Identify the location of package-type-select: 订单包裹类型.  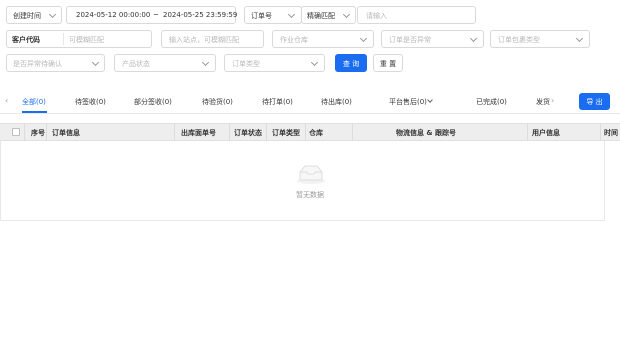
(540, 39).